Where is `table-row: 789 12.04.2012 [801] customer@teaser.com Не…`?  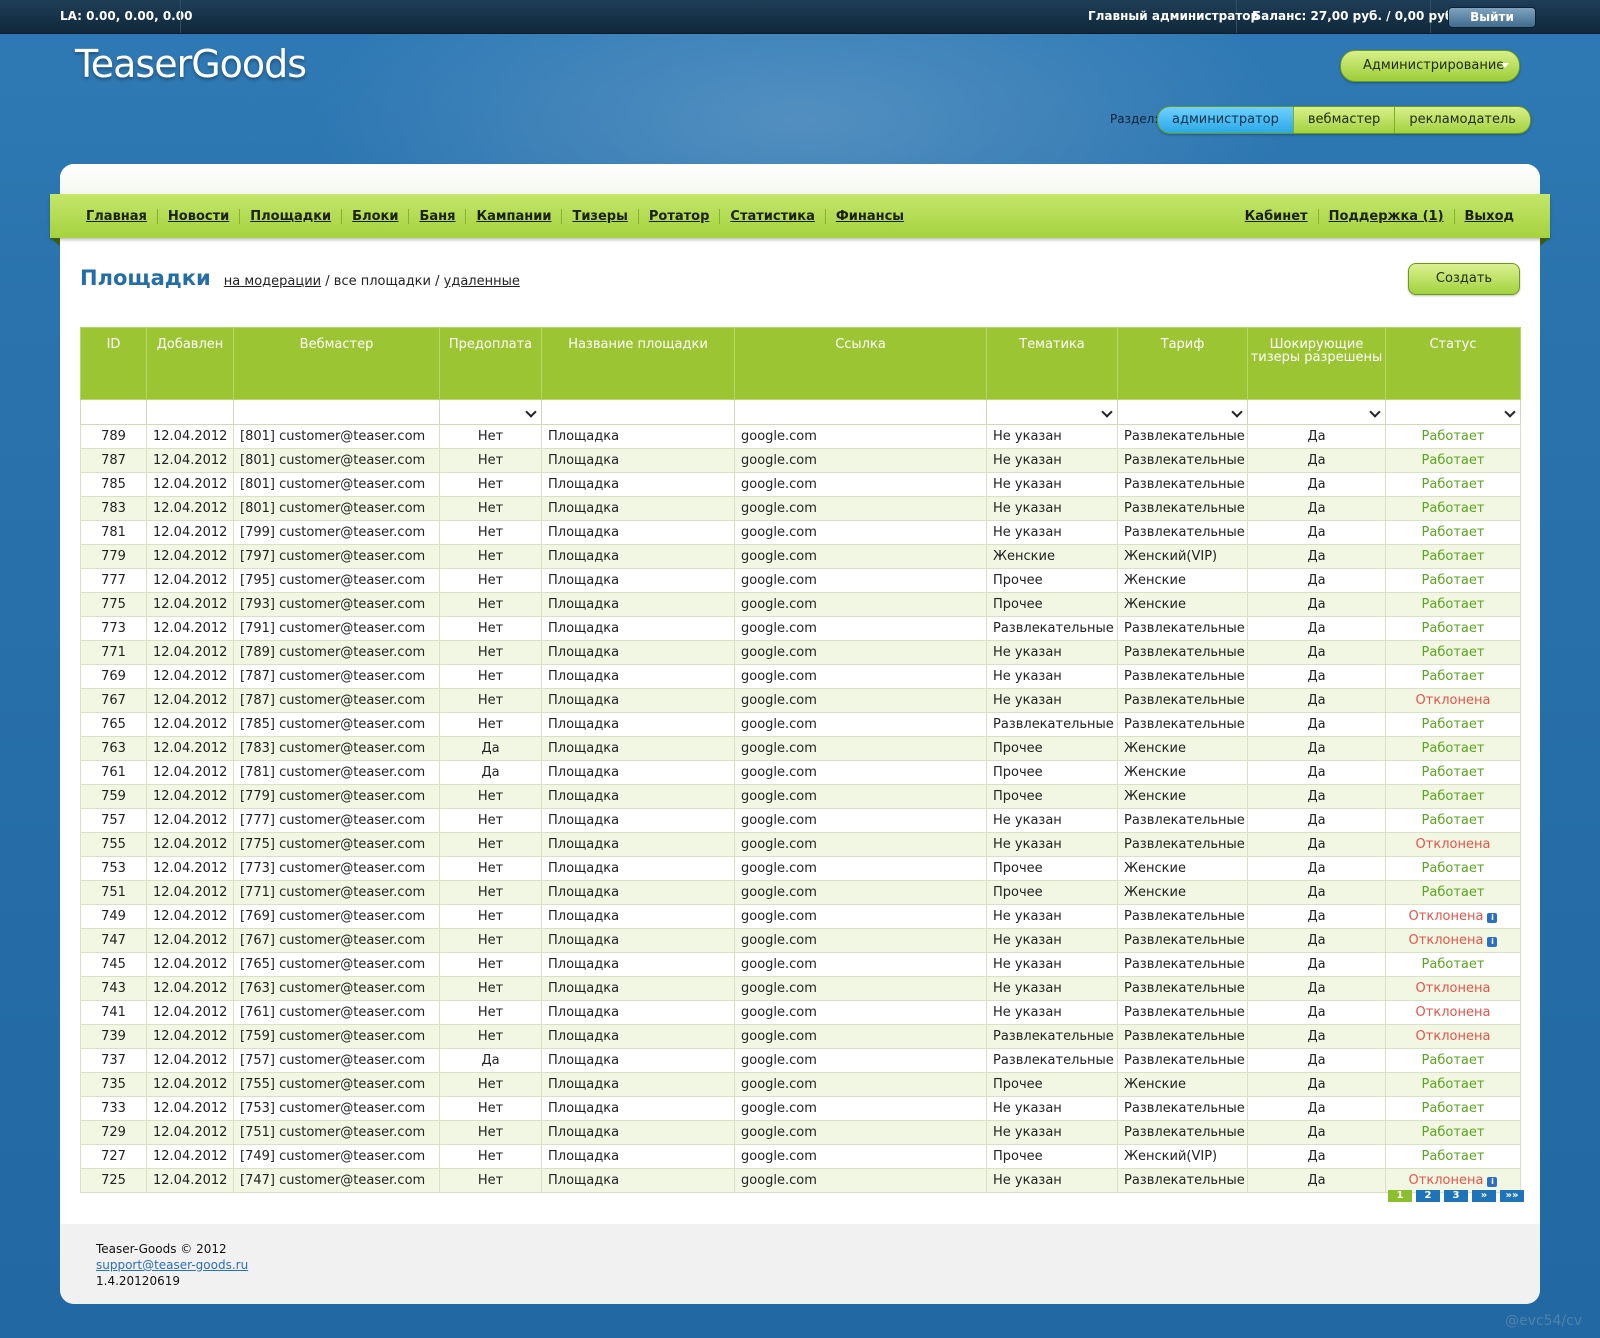
table-row: 789 12.04.2012 [801] customer@teaser.com Не… is located at coordinates (800, 436).